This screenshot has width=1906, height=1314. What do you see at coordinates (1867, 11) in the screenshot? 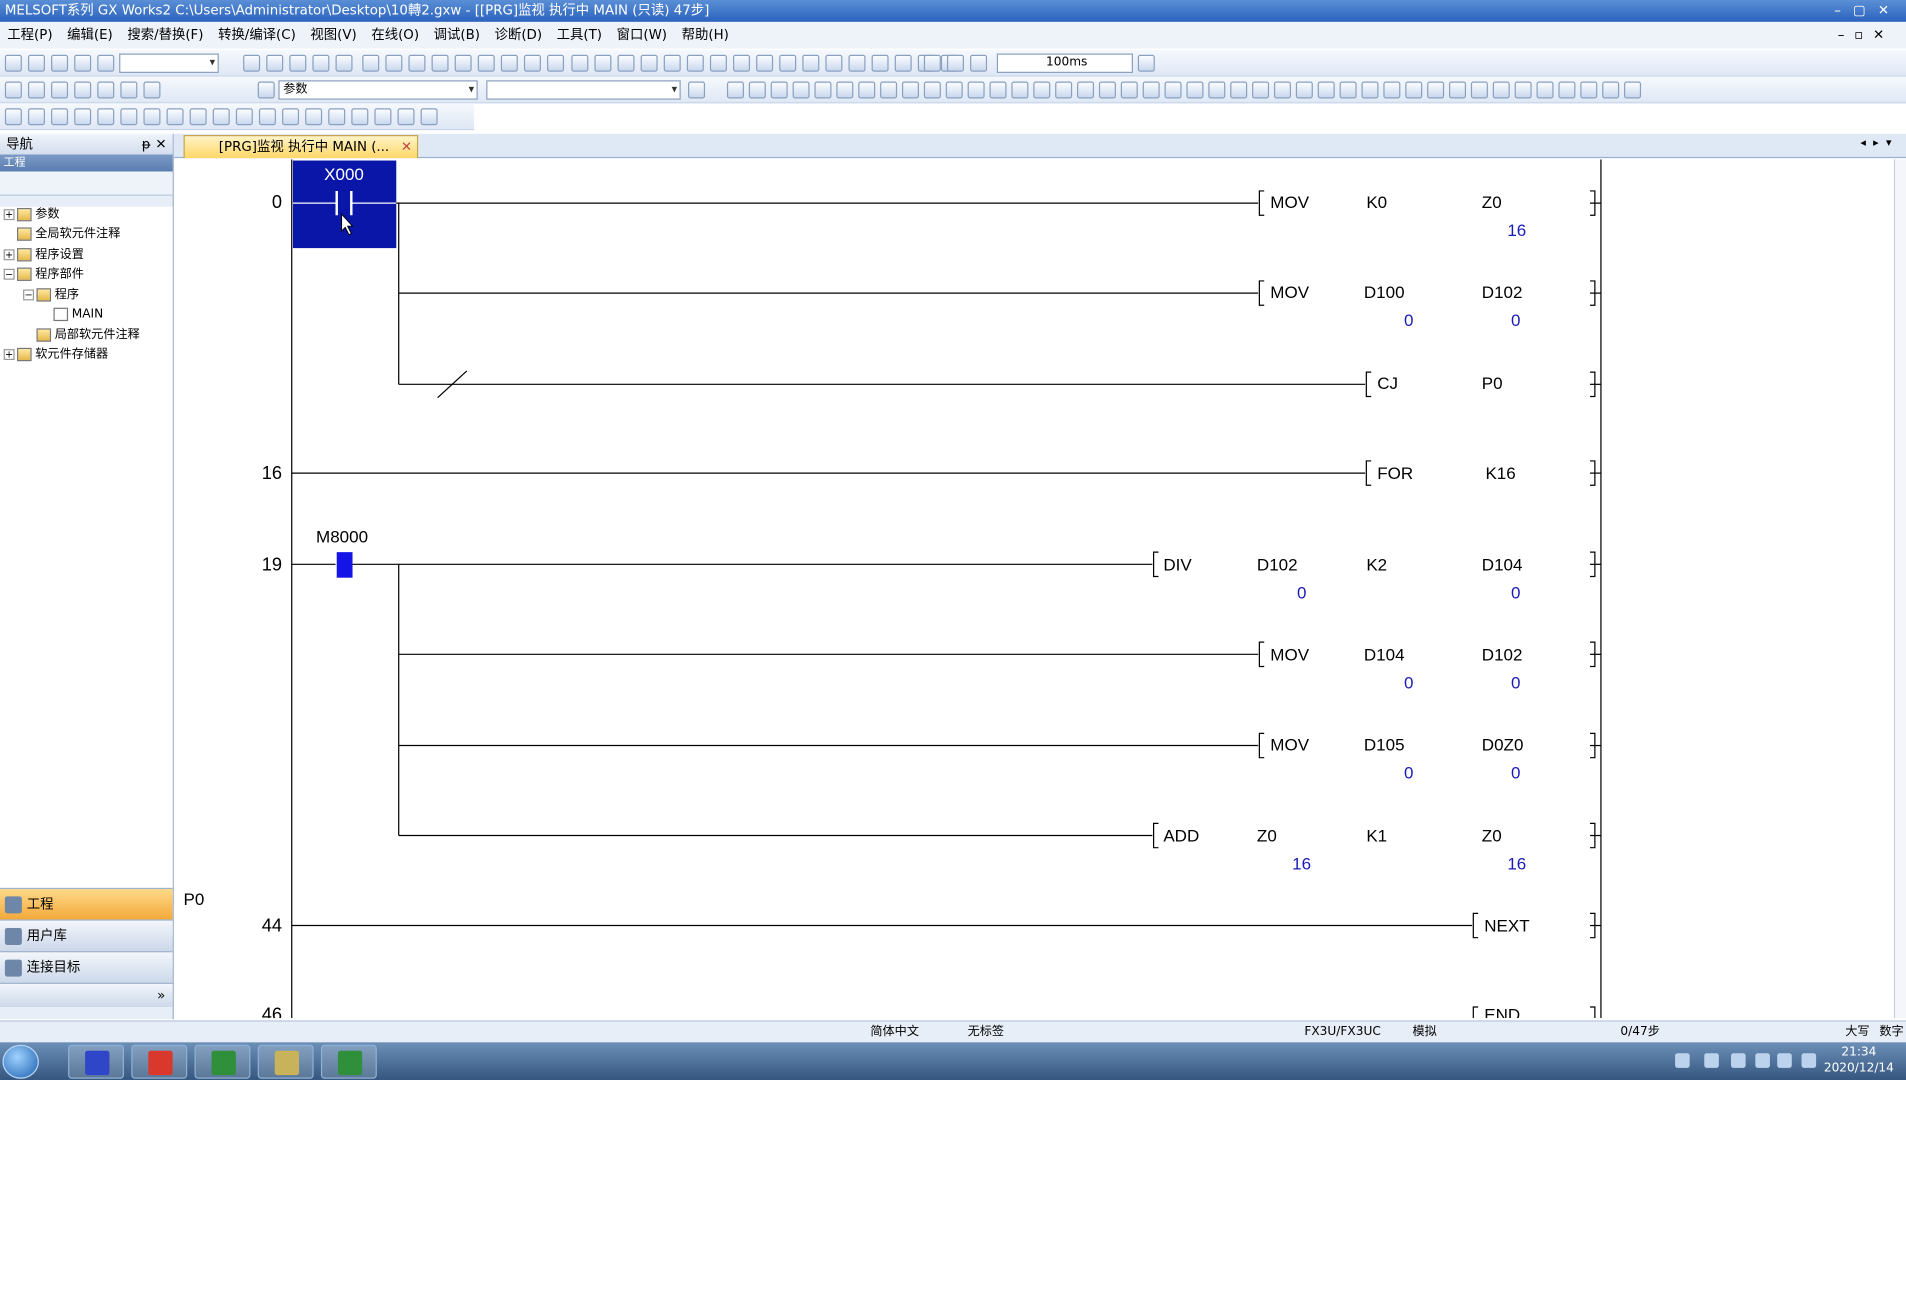
I see `window-controls: –▢✕` at bounding box center [1867, 11].